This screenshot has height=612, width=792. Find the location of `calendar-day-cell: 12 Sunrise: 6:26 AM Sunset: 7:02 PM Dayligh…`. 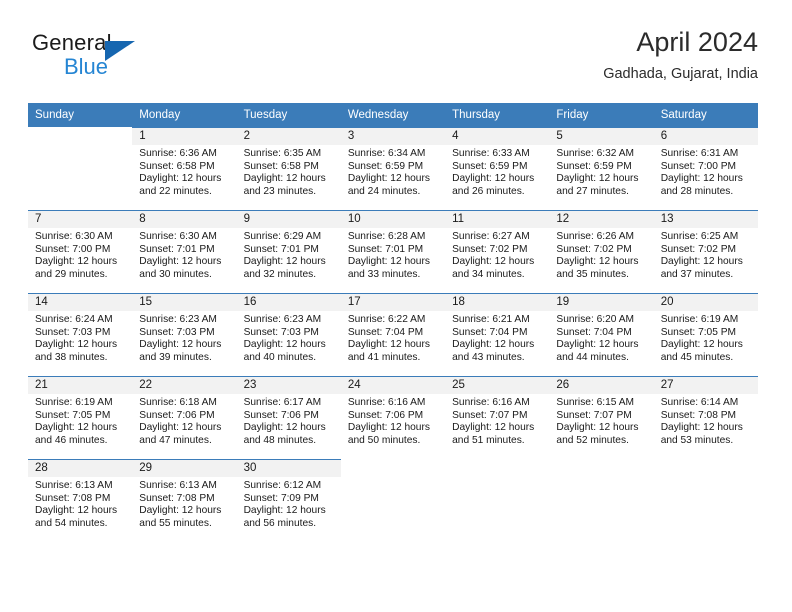

calendar-day-cell: 12 Sunrise: 6:26 AM Sunset: 7:02 PM Dayligh… is located at coordinates (601, 252).